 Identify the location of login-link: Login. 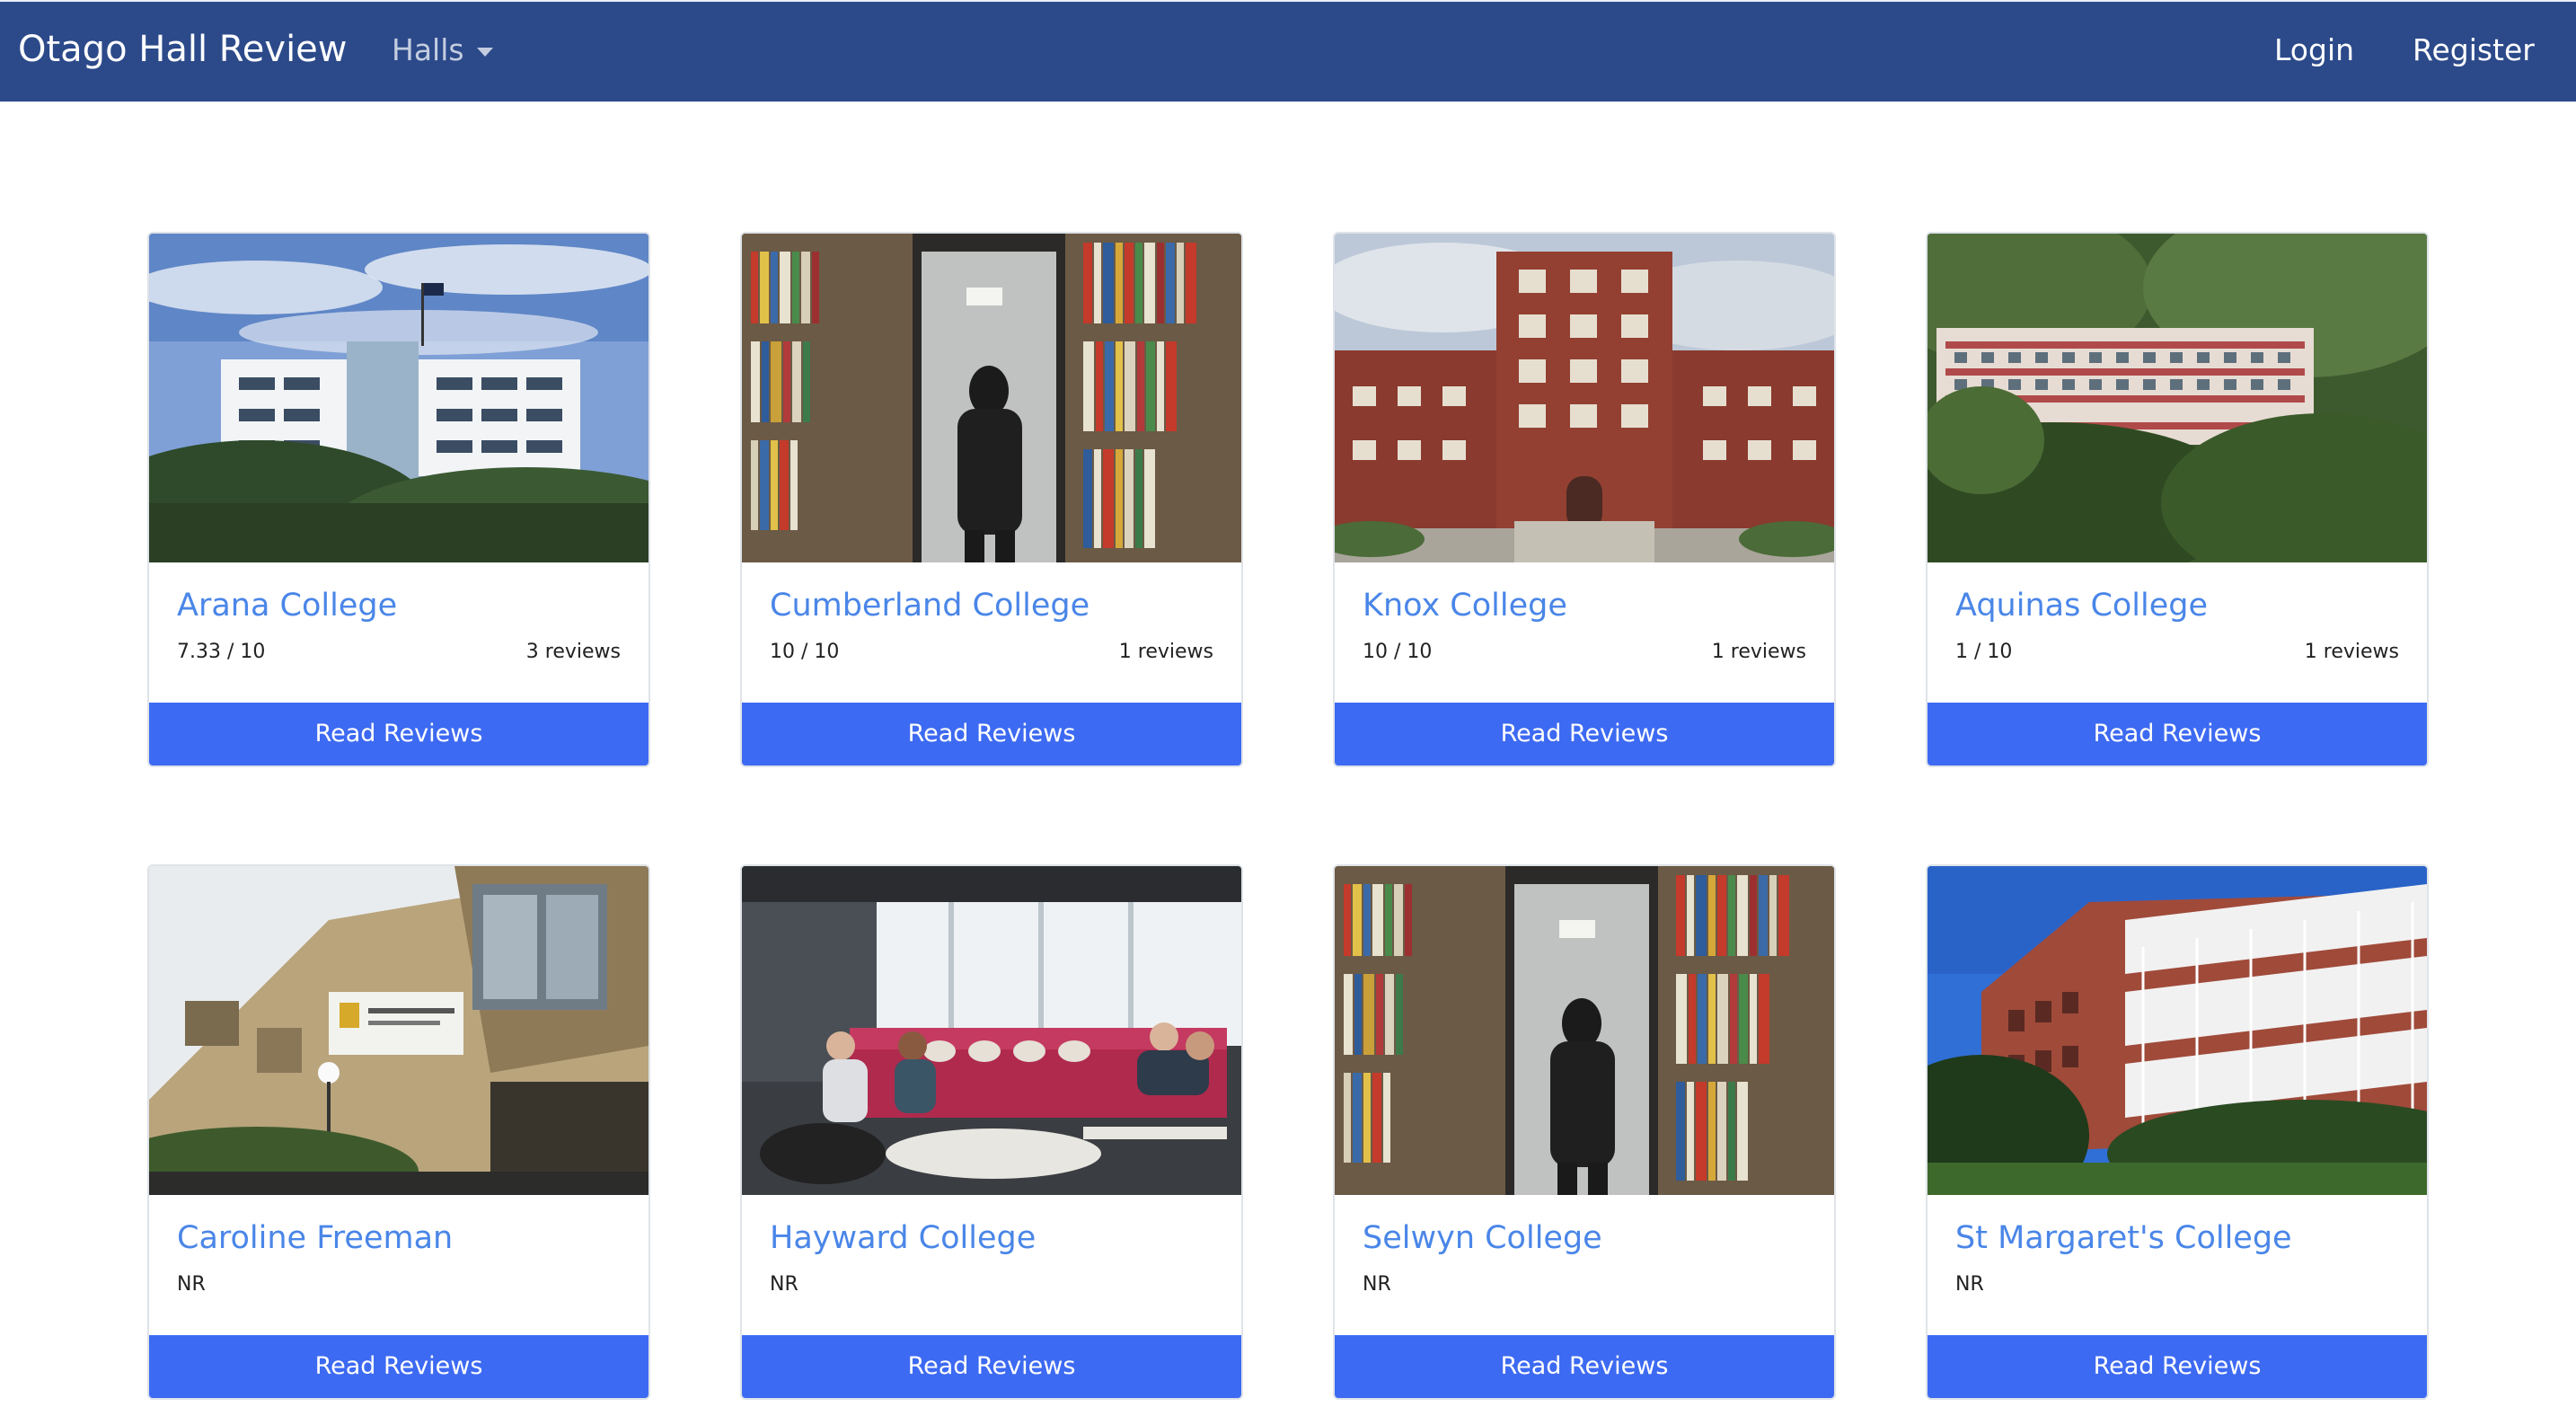
(2314, 51).